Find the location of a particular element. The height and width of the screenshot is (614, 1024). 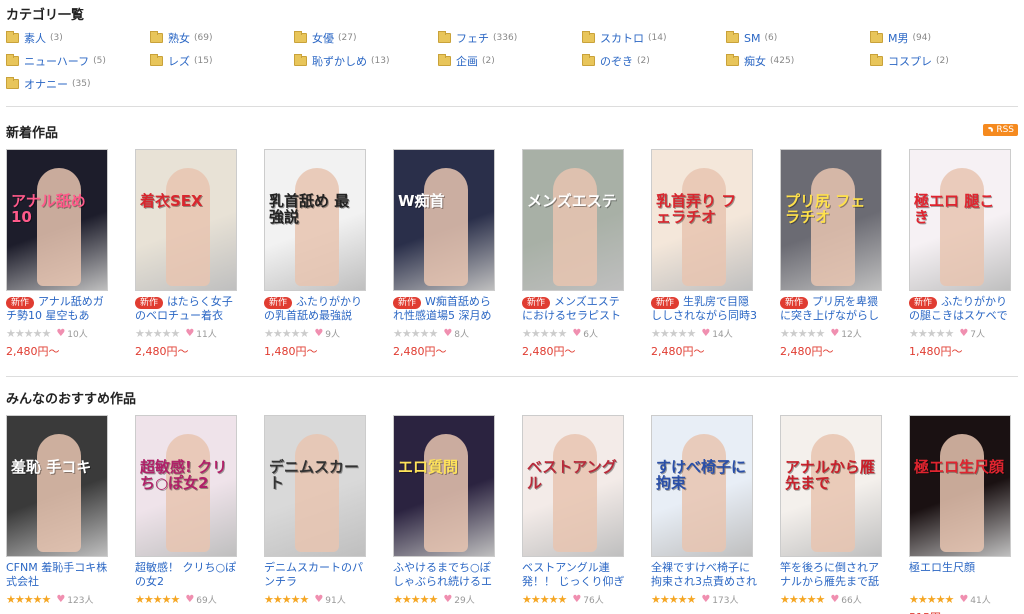

category-link: M男 (94) is located at coordinates (900, 38).